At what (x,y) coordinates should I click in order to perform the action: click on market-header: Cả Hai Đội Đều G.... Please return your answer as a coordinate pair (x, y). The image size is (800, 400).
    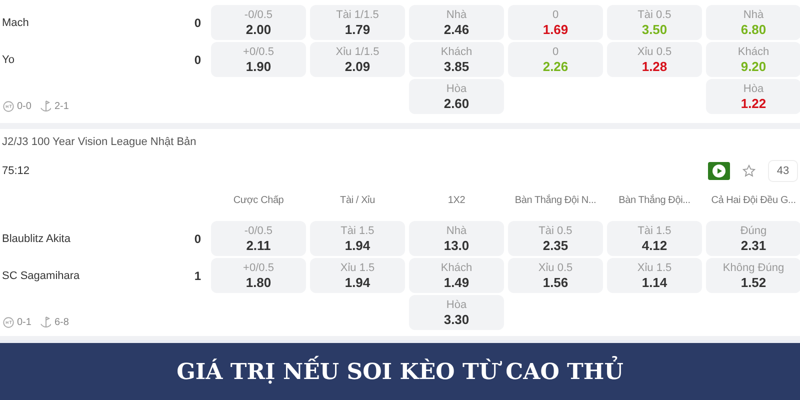
    Looking at the image, I should click on (753, 201).